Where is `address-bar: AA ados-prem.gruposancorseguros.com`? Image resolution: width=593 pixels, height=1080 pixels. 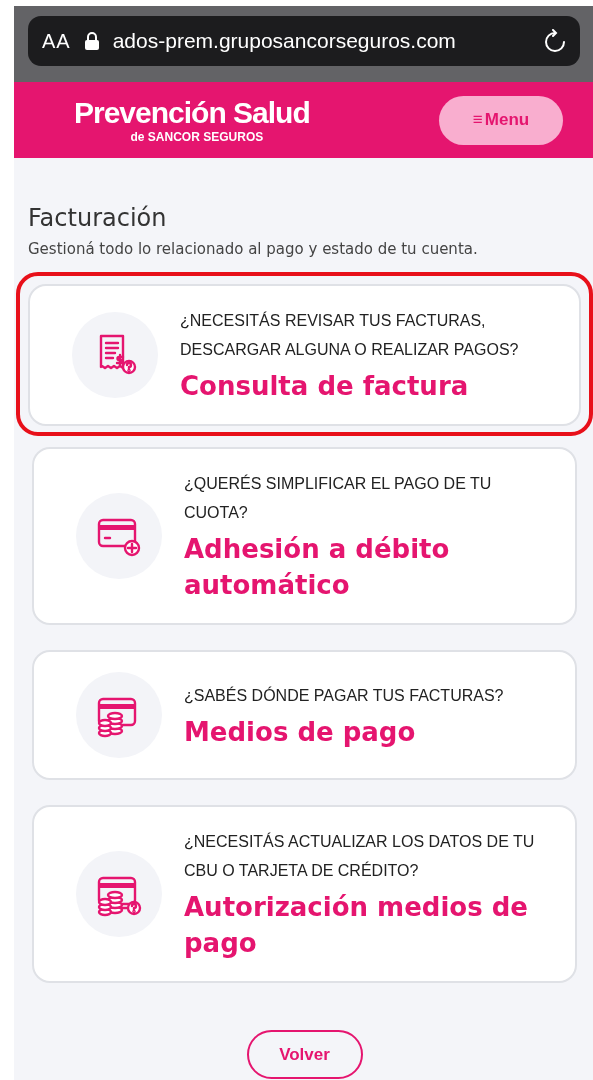 address-bar: AA ados-prem.gruposancorseguros.com is located at coordinates (304, 41).